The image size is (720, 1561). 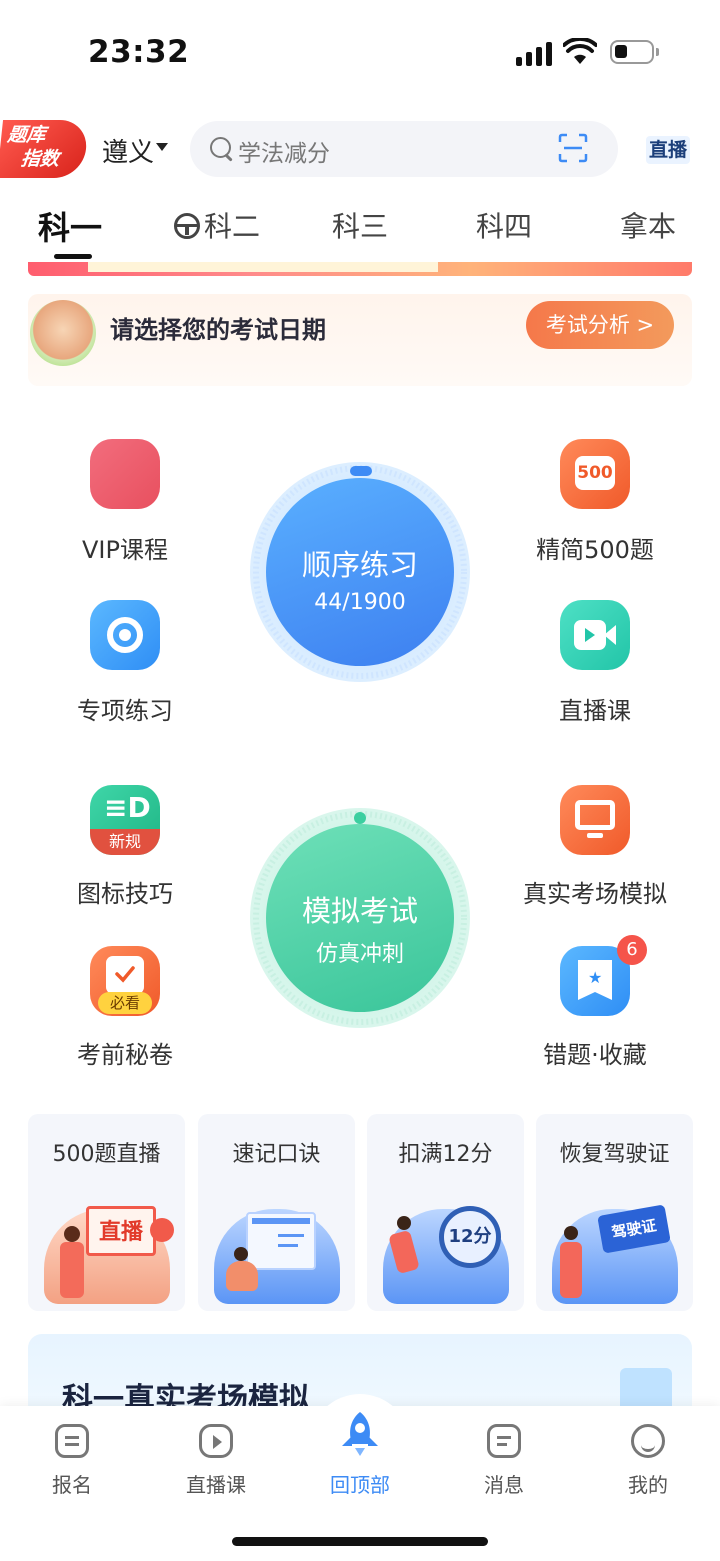 I want to click on card-memory-tips: 速记口诀, so click(x=276, y=1212).